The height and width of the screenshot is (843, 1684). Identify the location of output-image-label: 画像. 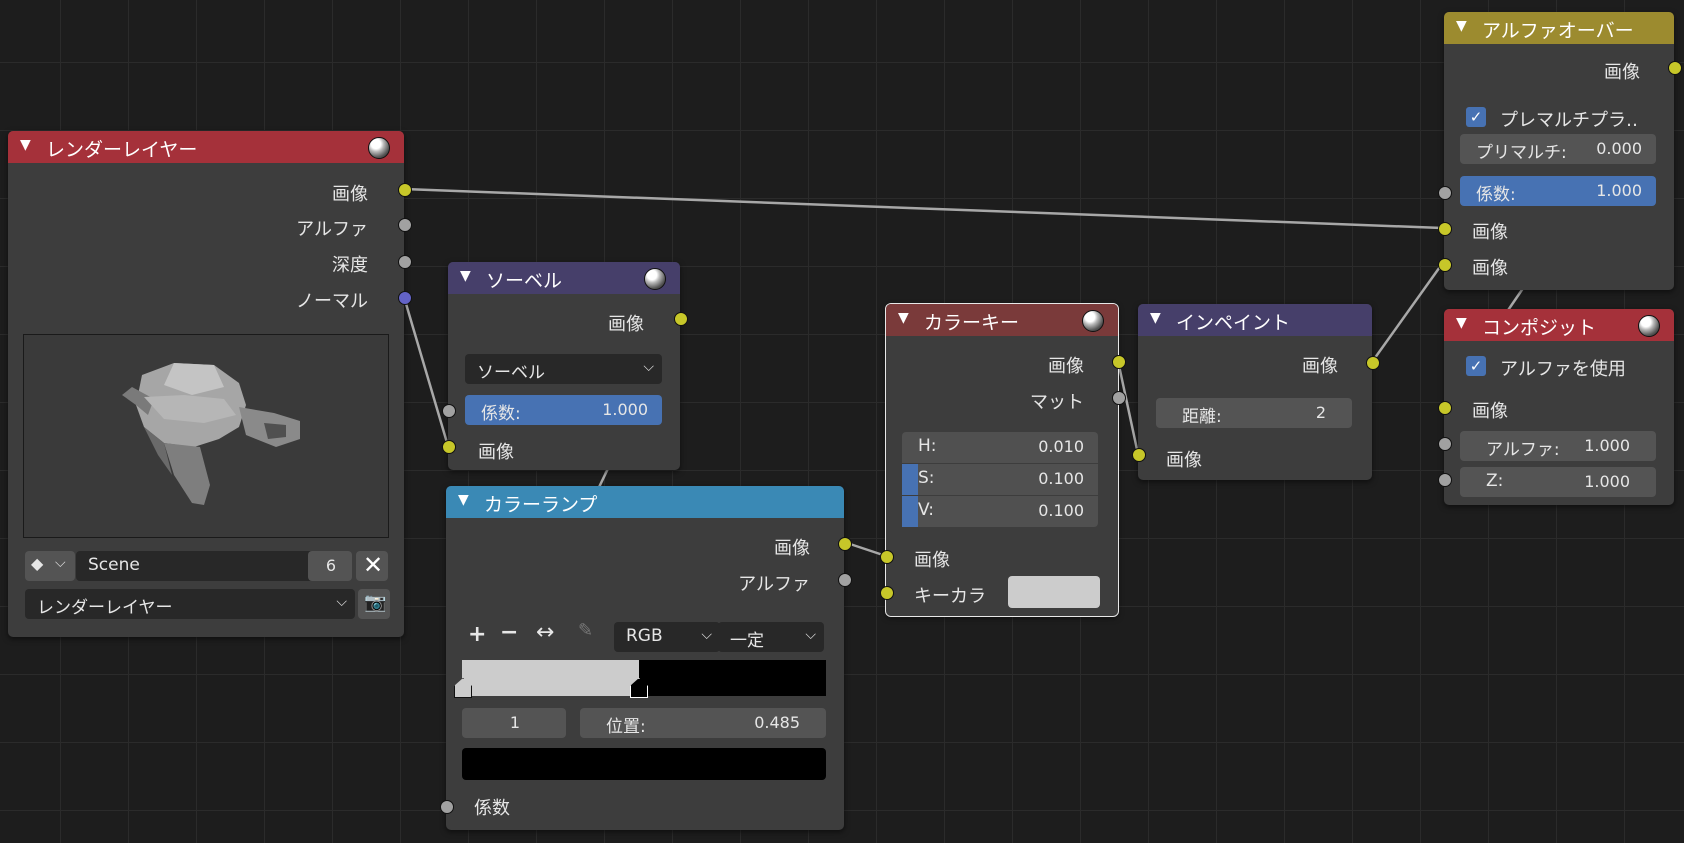
(350, 194).